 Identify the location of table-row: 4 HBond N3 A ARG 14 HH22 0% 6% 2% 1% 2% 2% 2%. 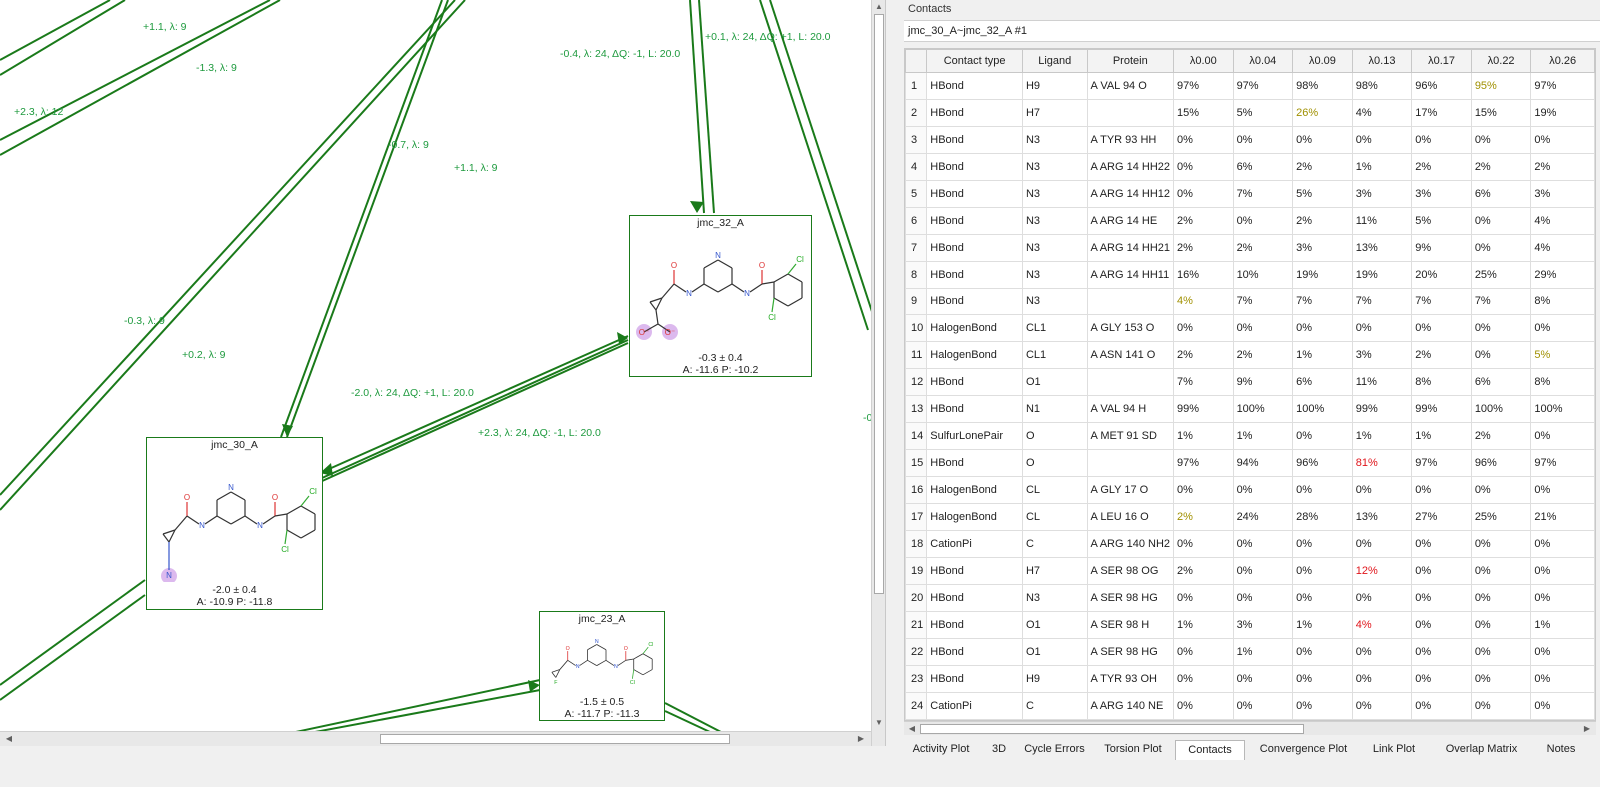
(1250, 166).